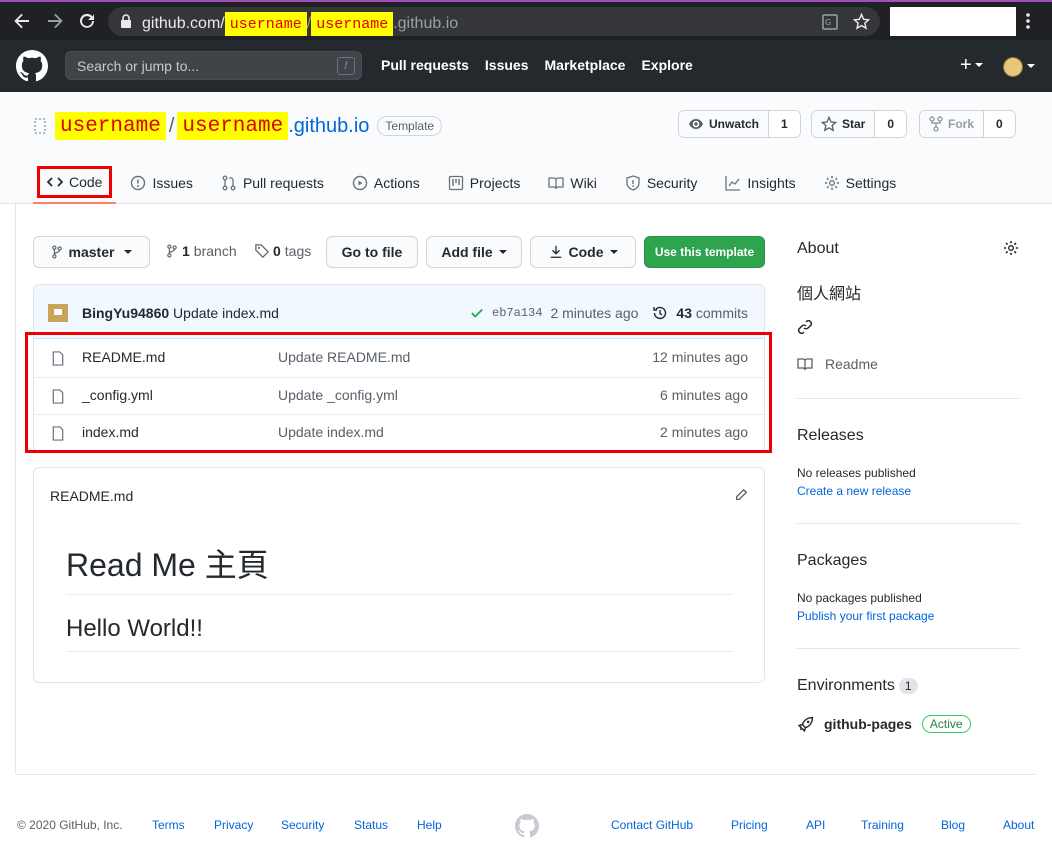  What do you see at coordinates (172, 183) in the screenshot?
I see `tab-issues-label: Issues` at bounding box center [172, 183].